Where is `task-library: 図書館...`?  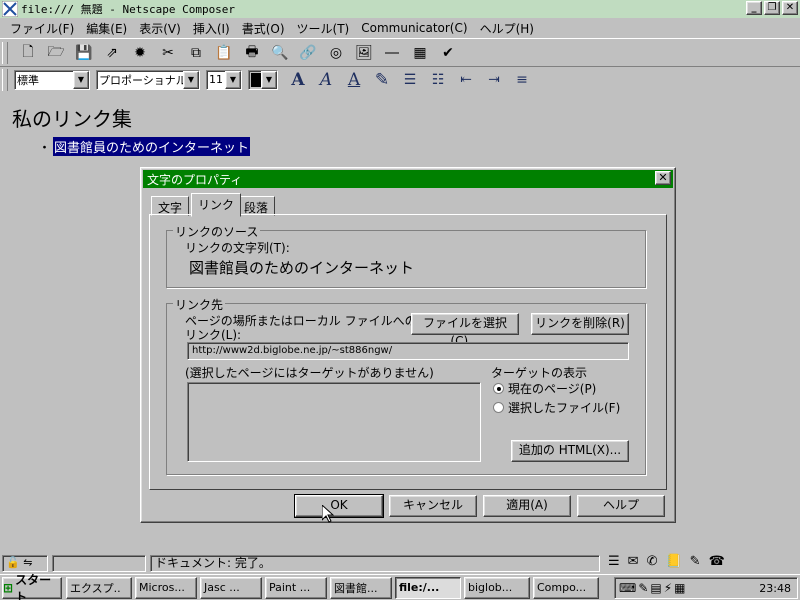
task-library: 図書館... is located at coordinates (361, 587).